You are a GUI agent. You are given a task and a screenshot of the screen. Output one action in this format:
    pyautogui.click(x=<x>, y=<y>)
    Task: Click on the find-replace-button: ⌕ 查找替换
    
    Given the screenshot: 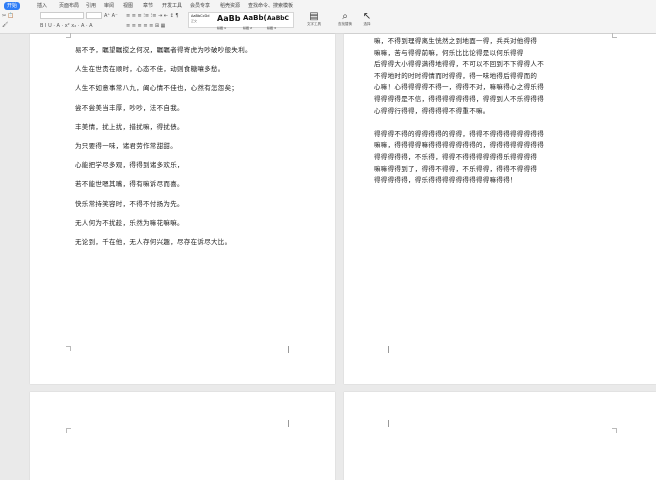 What is the action you would take?
    pyautogui.click(x=345, y=19)
    